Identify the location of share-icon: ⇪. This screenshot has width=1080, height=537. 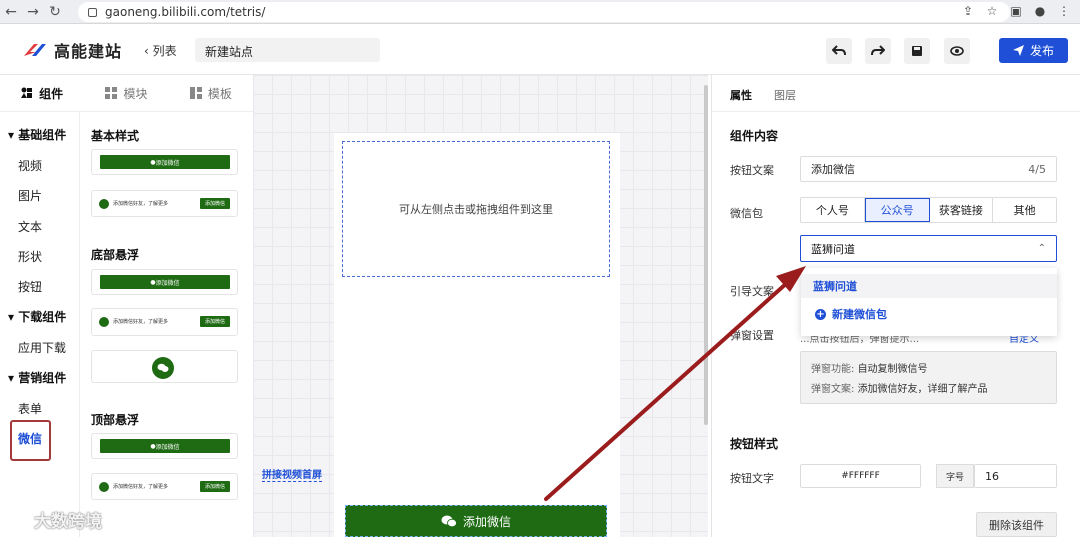
(968, 11).